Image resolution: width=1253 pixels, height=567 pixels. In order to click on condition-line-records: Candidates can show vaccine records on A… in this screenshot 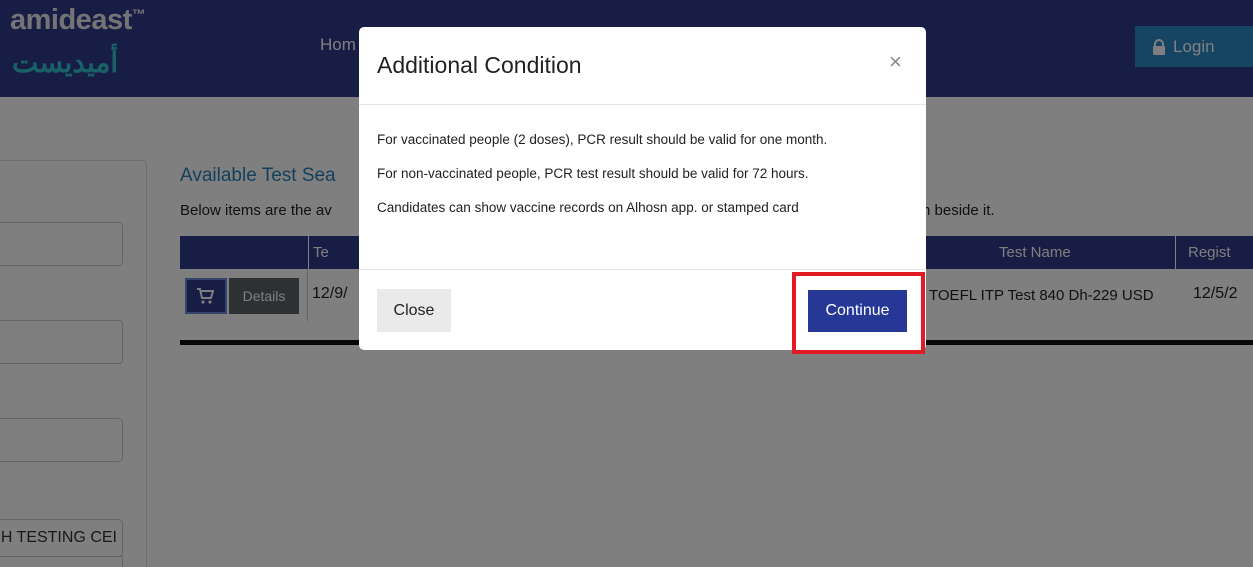, I will do `click(588, 207)`.